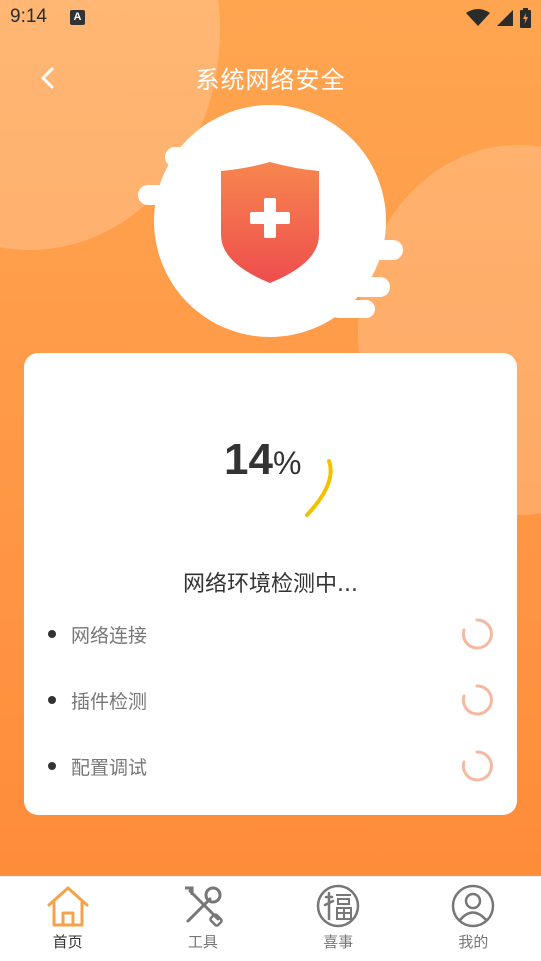  What do you see at coordinates (525, 18) in the screenshot?
I see `battery-icon` at bounding box center [525, 18].